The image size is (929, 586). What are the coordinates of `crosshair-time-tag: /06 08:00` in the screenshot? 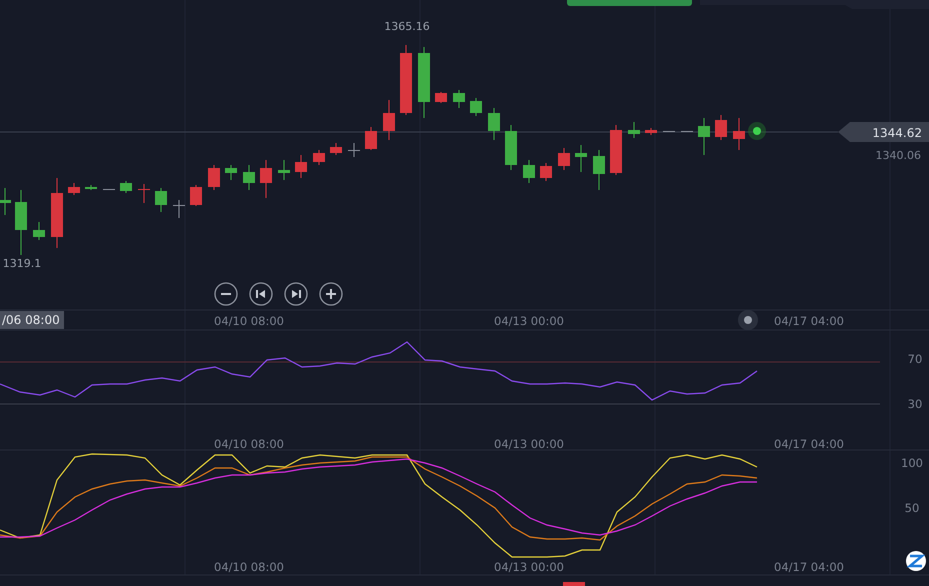 It's located at (32, 320).